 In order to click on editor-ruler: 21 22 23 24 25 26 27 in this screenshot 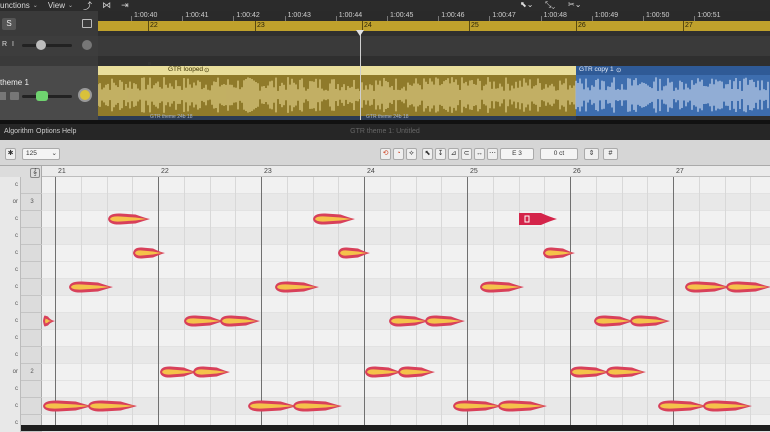, I will do `click(406, 171)`.